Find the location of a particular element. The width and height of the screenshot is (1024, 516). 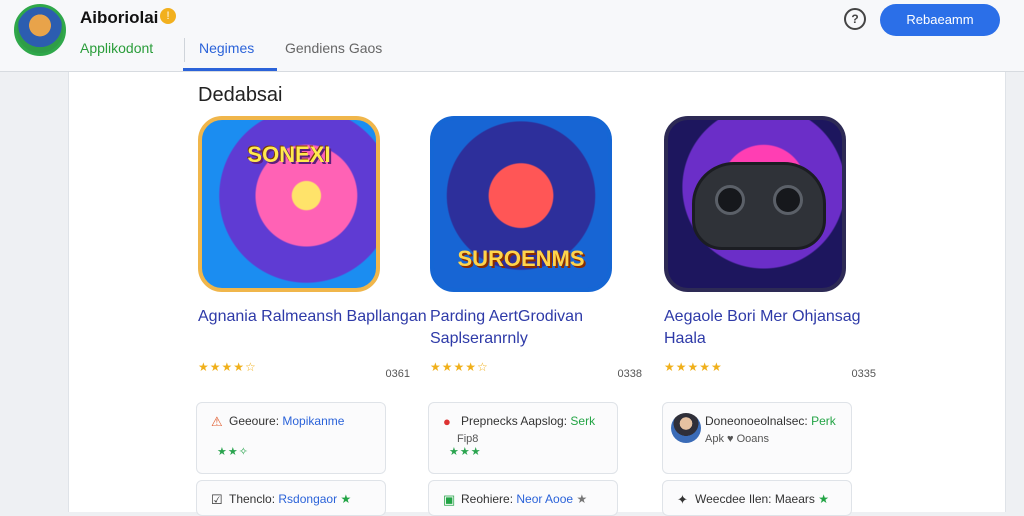

game-logo-2: SUROENMS is located at coordinates (521, 258).